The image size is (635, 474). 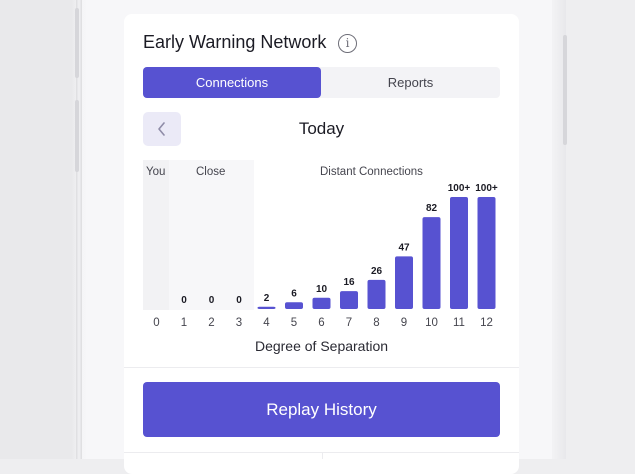 I want to click on x-tick-label: 9, so click(x=404, y=323).